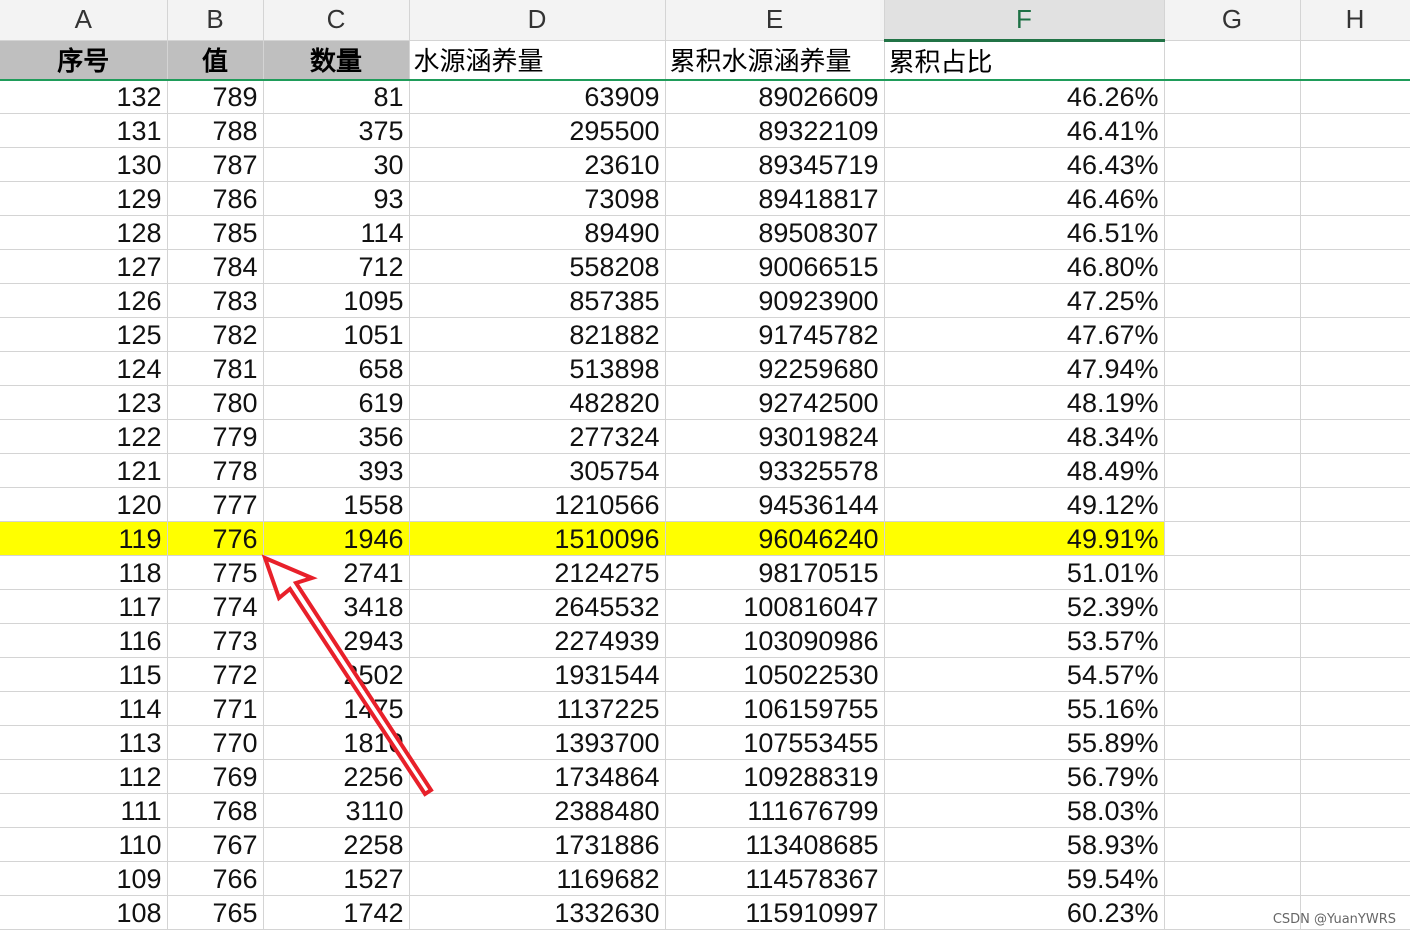  What do you see at coordinates (1024, 334) in the screenshot?
I see `cell-share: 47.67%` at bounding box center [1024, 334].